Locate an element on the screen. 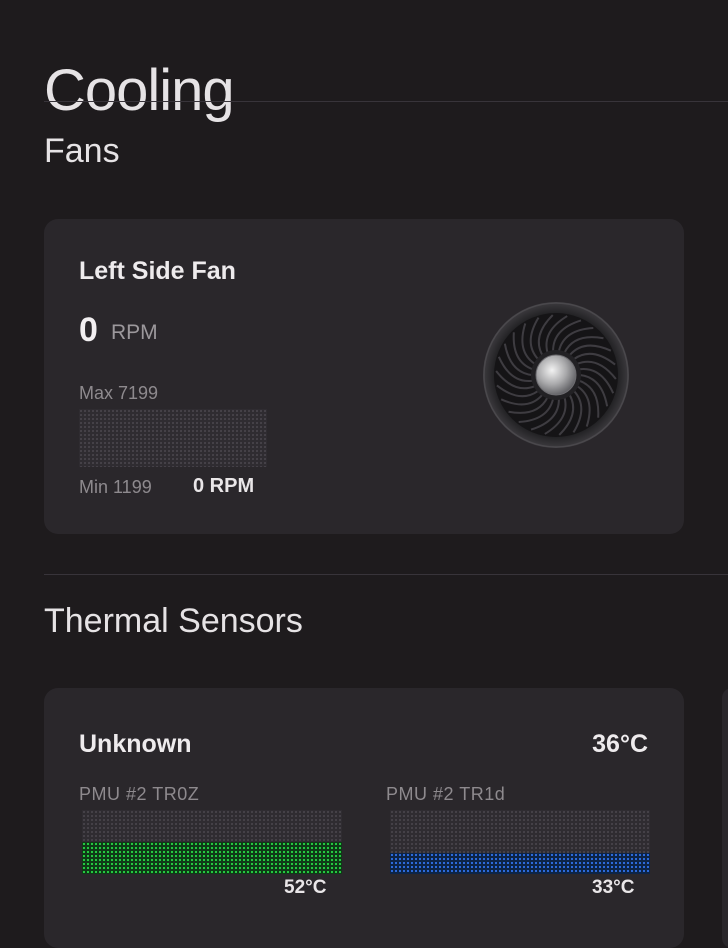  sensor-card-temp: 36°C is located at coordinates (620, 744).